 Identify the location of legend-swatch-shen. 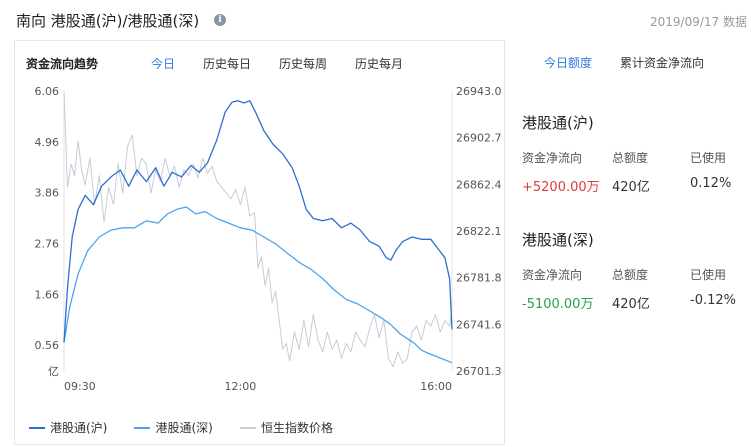
(142, 427).